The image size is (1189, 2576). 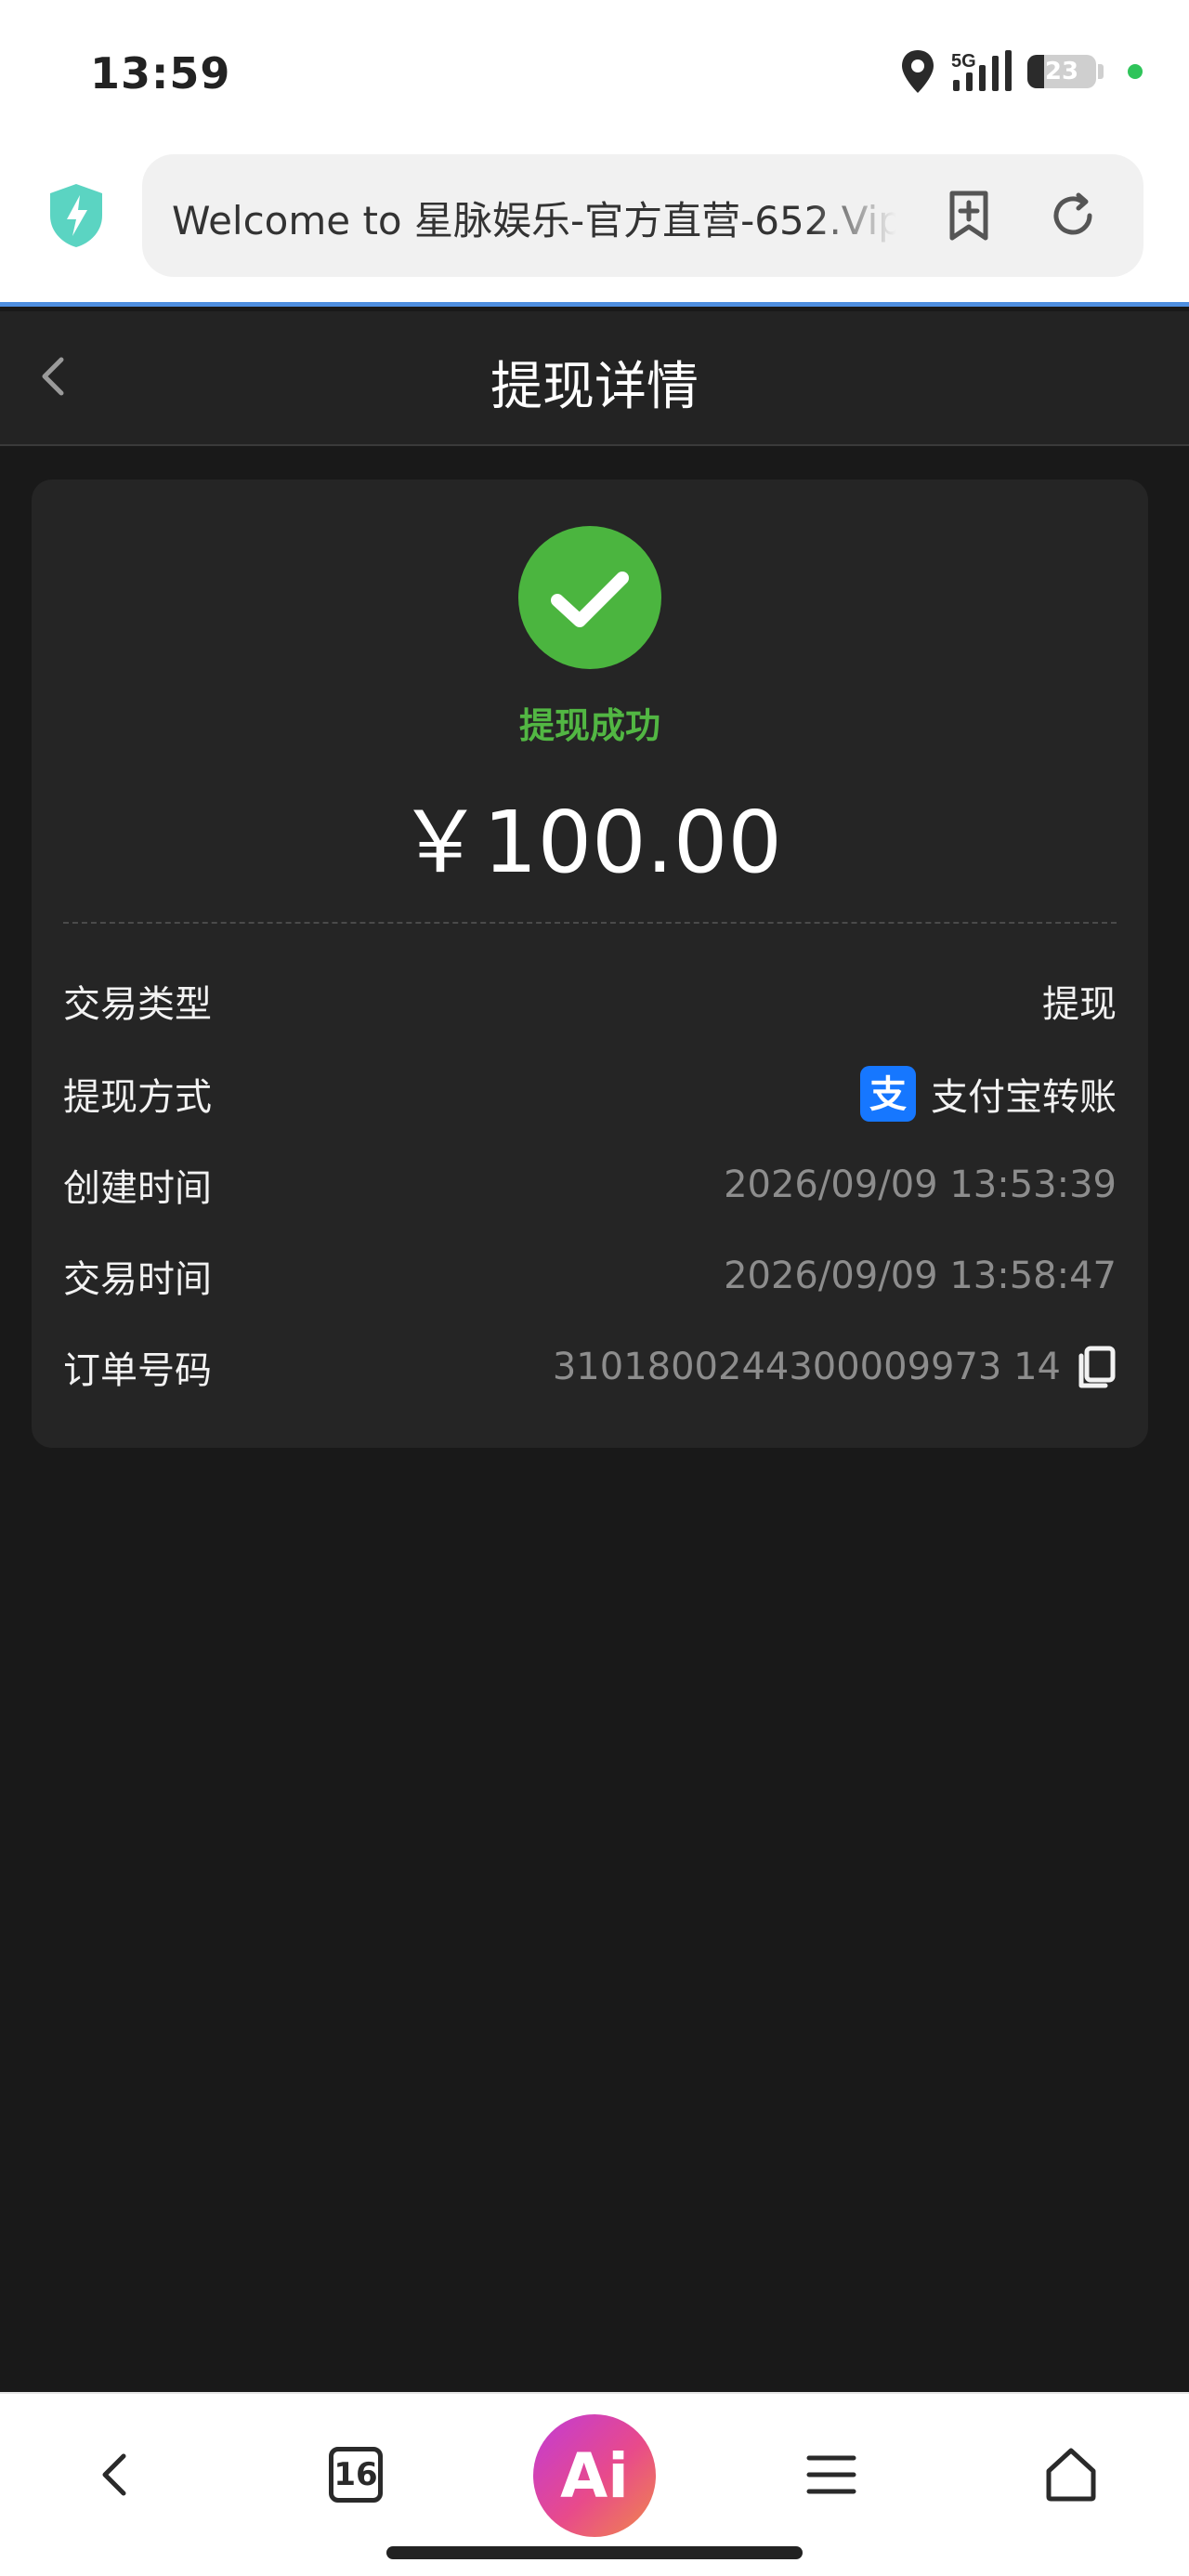 I want to click on row-value: 提现, so click(x=1079, y=1004).